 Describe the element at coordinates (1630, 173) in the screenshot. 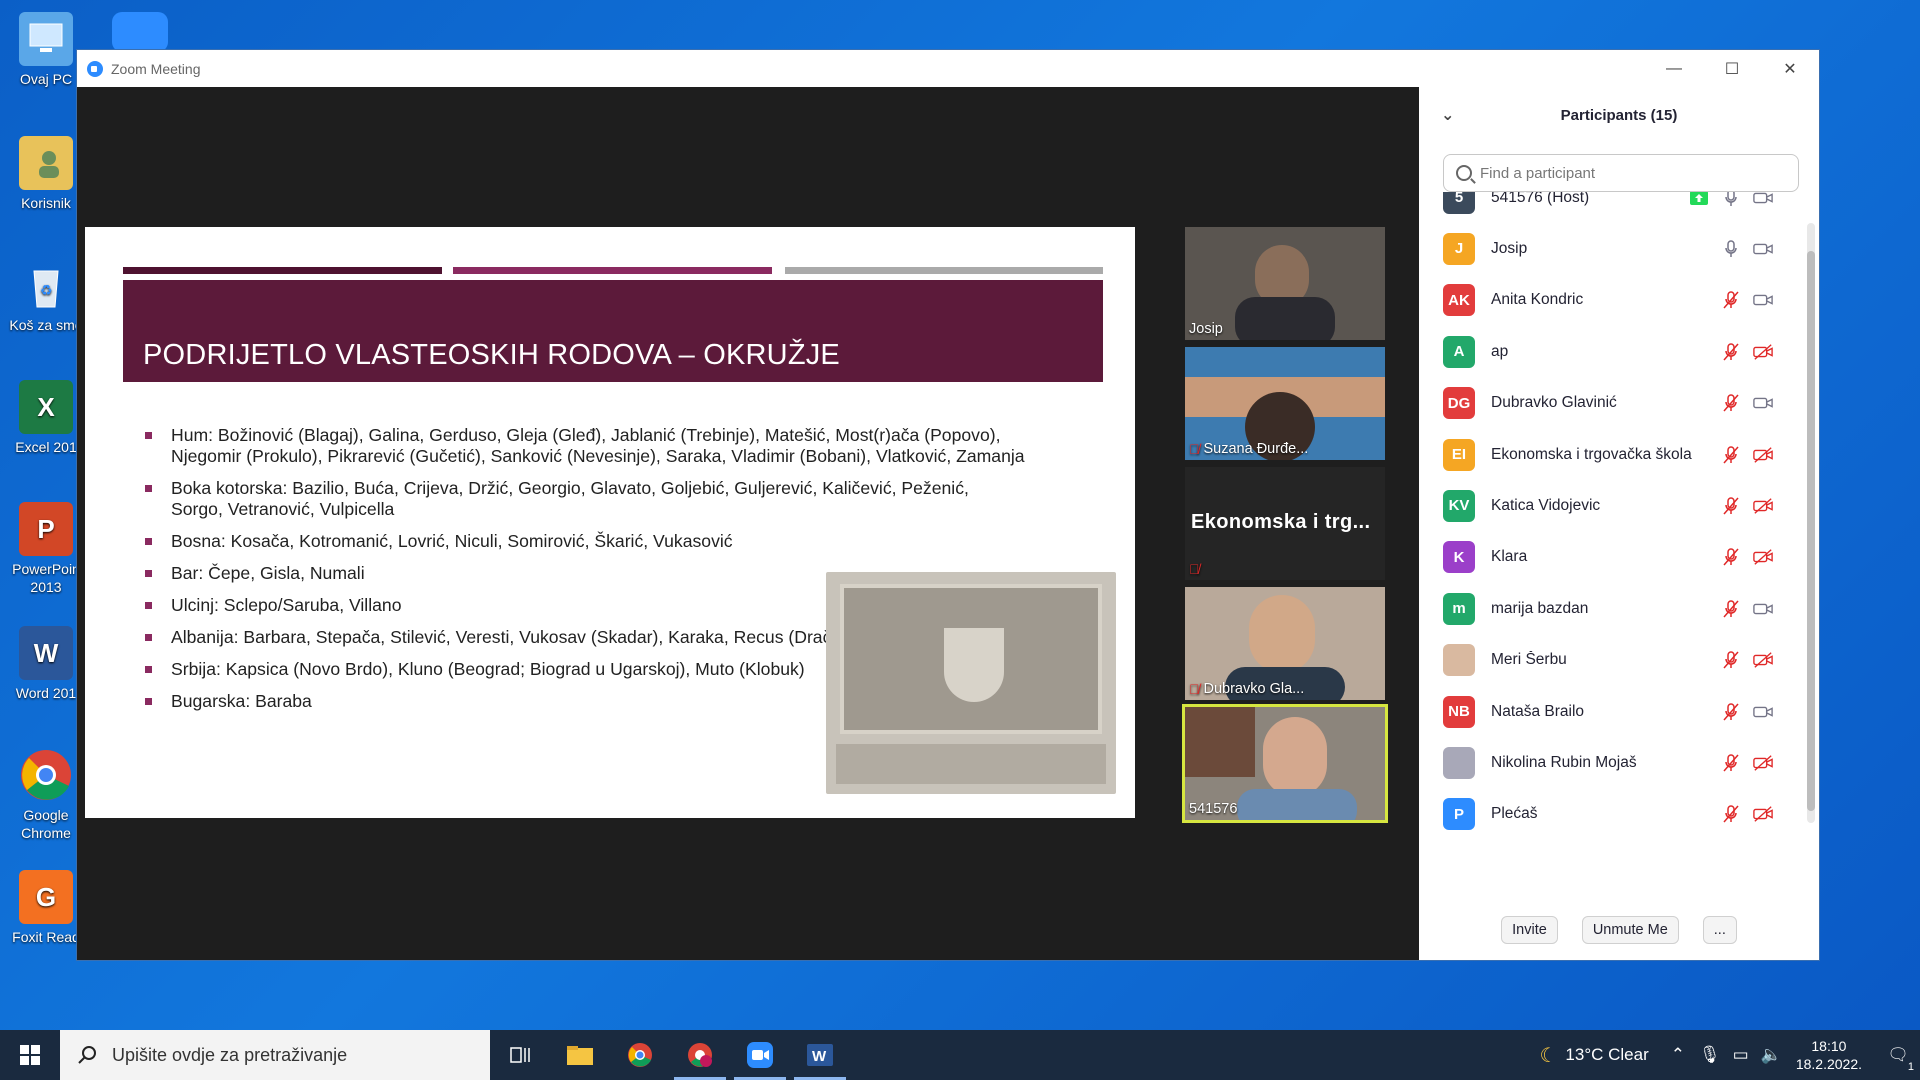

I see `participant-search-input` at that location.